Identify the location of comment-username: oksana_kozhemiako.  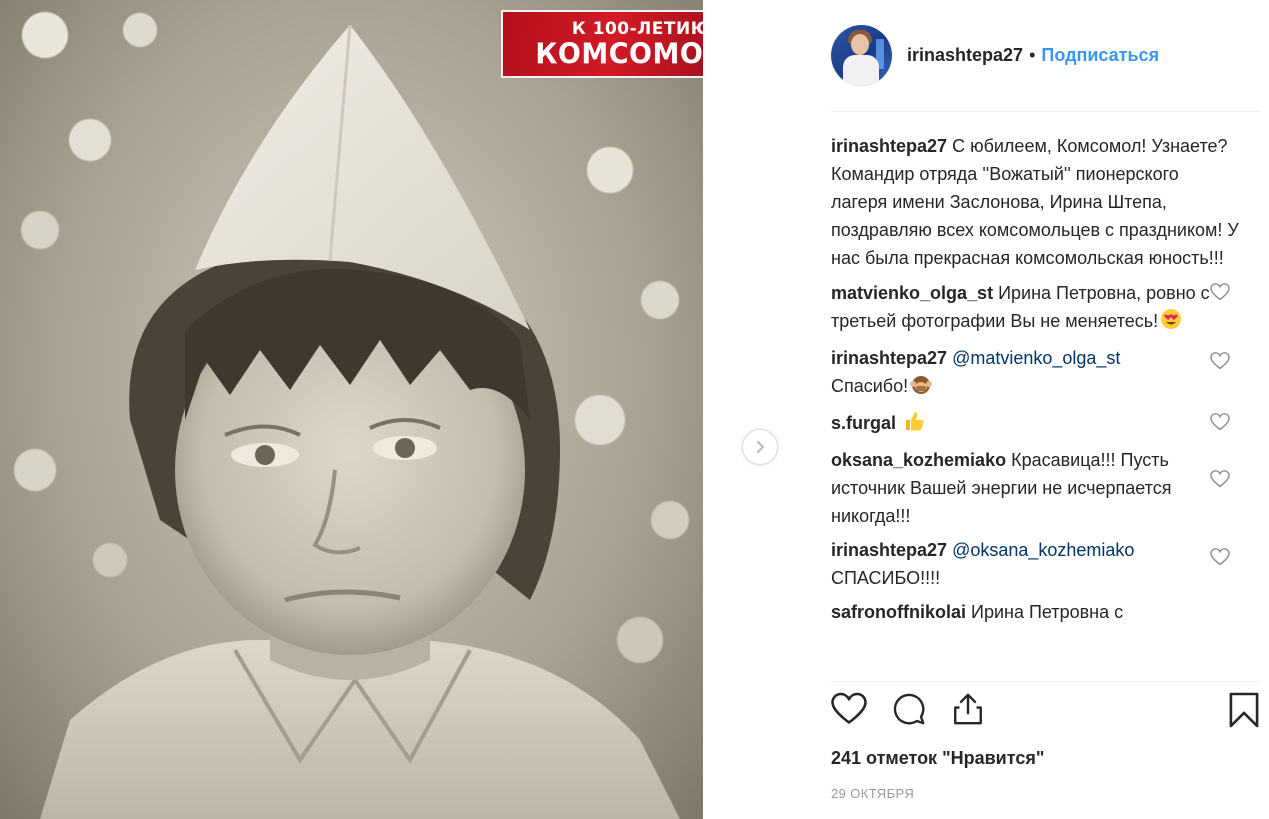
(918, 460).